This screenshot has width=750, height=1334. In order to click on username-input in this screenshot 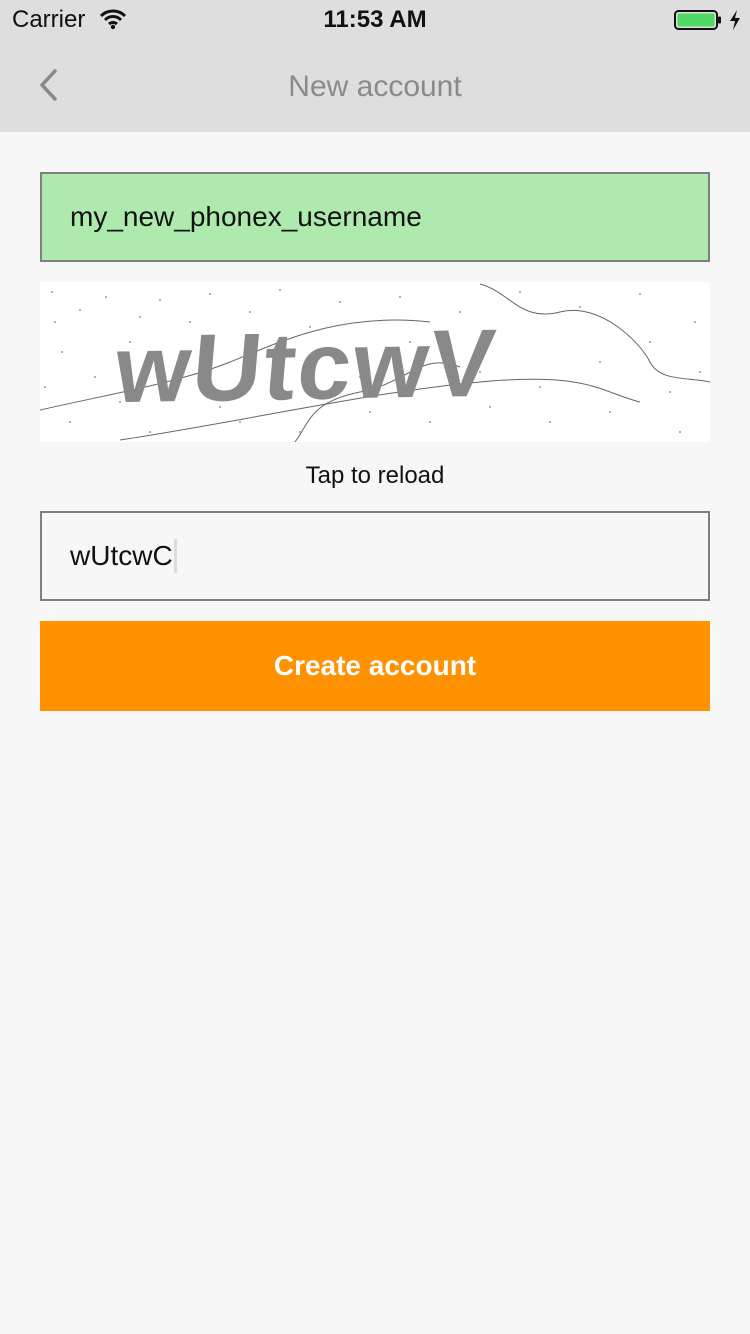, I will do `click(389, 217)`.